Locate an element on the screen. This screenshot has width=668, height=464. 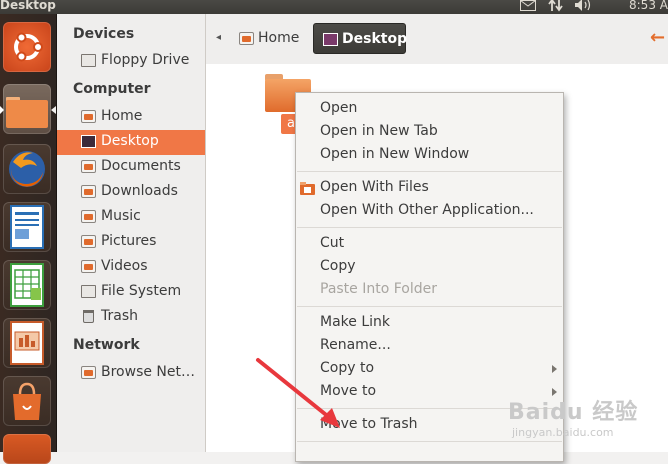
watermark: Baidu 经验 jingyan.baidu.com is located at coordinates (588, 422).